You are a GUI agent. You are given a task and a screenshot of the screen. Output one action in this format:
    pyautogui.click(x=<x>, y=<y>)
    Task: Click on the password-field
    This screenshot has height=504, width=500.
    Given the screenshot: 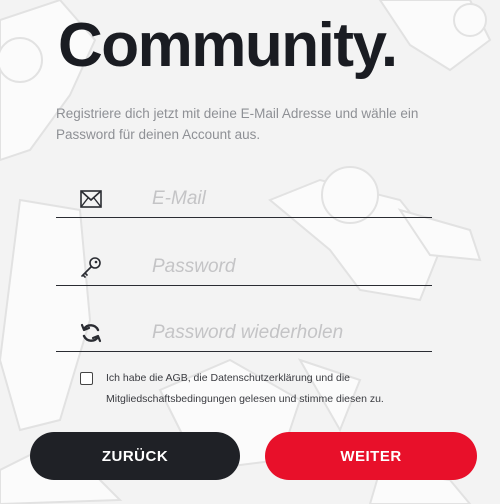 What is the action you would take?
    pyautogui.click(x=244, y=267)
    